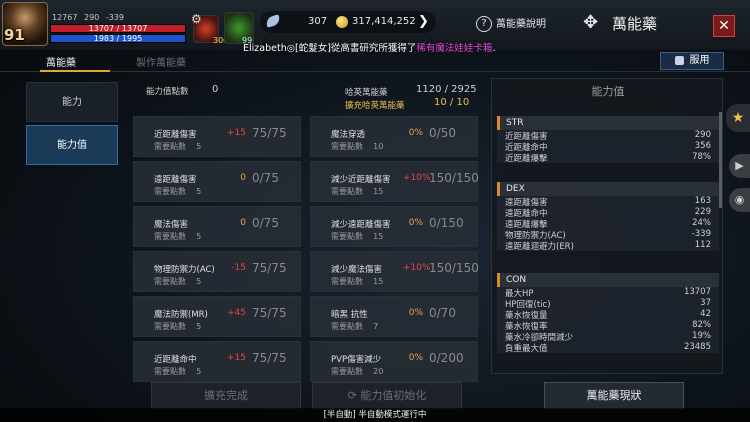 The height and width of the screenshot is (422, 750). I want to click on star-icon: ★, so click(738, 118).